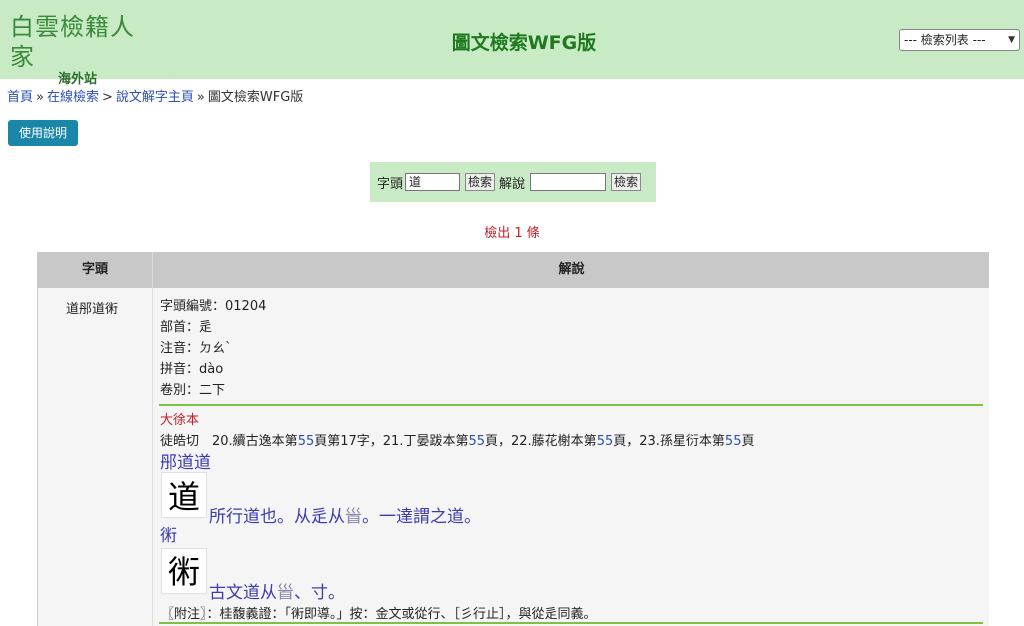 This screenshot has height=626, width=1024. I want to click on definition-text: 、寸。, so click(319, 593).